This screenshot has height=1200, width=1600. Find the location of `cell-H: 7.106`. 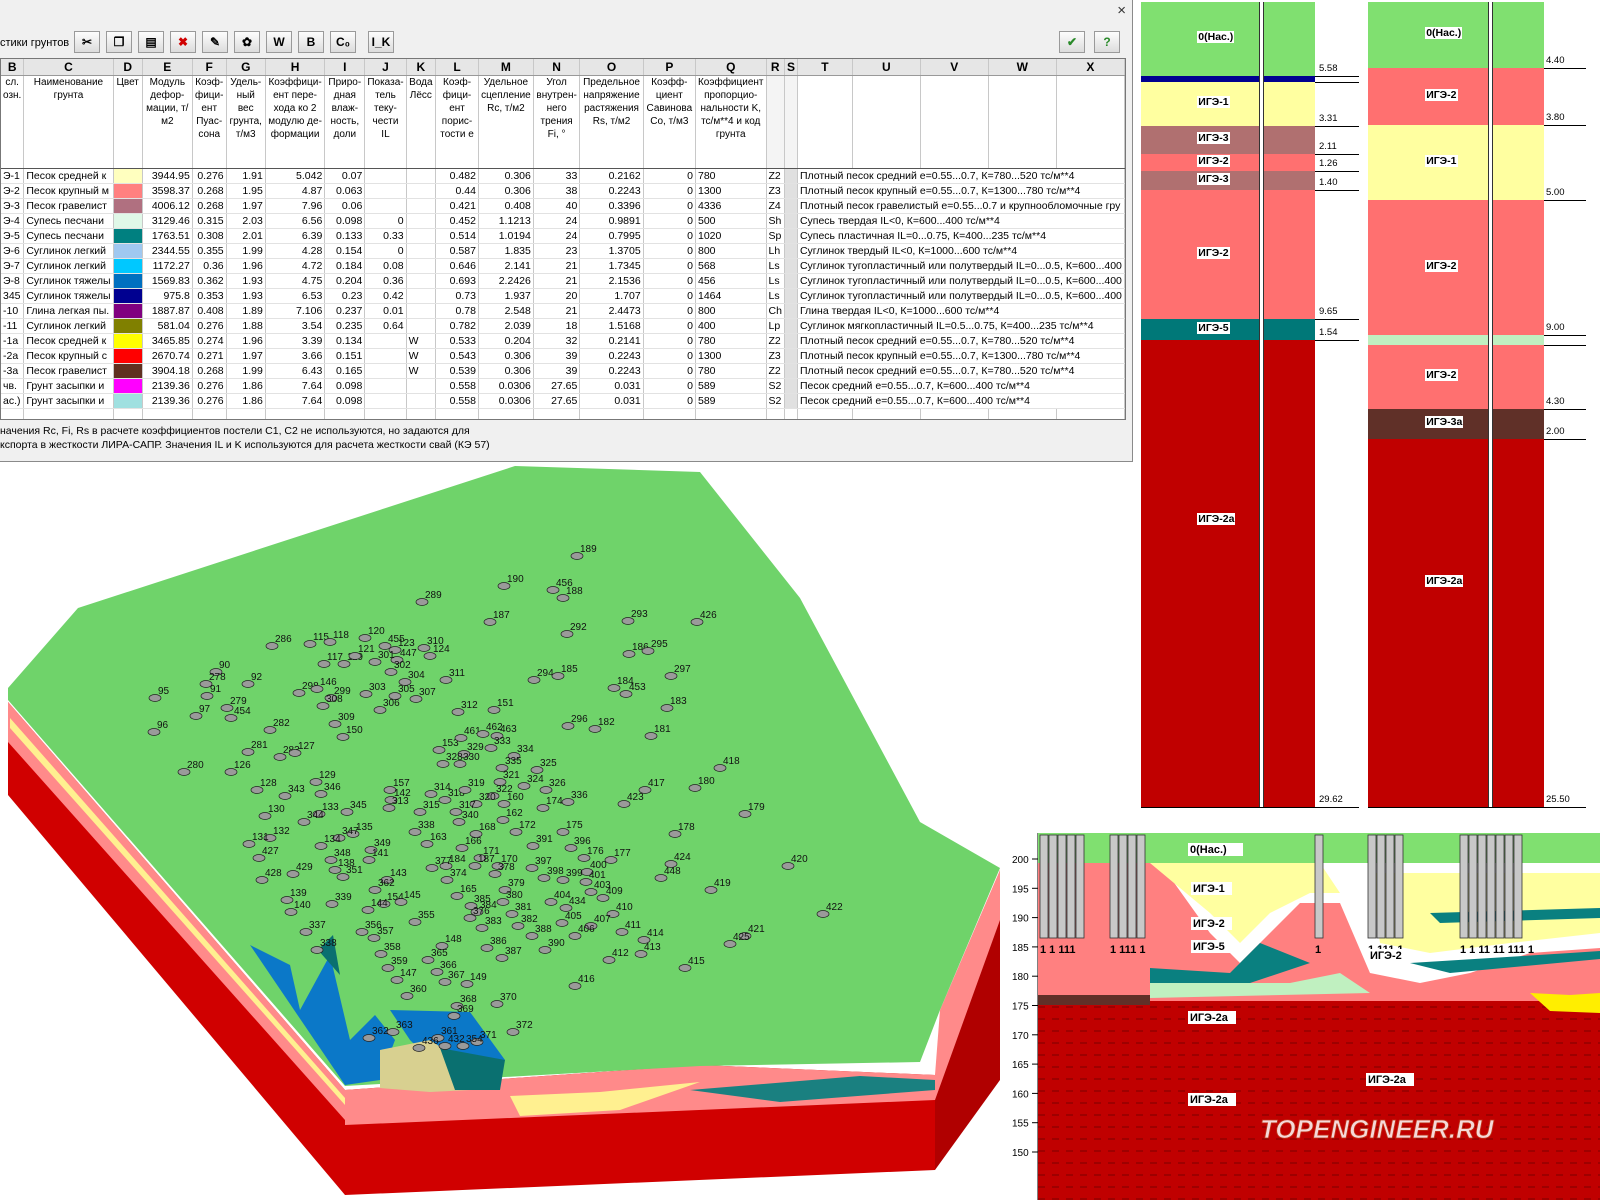

cell-H: 7.106 is located at coordinates (295, 311).